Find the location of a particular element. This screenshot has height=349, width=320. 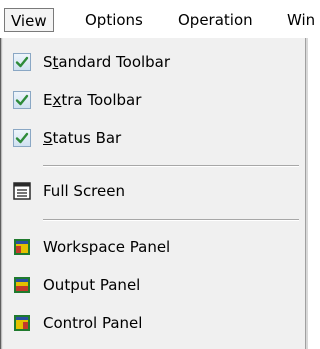

menu-item-label: Extra Toolbar is located at coordinates (92, 100).